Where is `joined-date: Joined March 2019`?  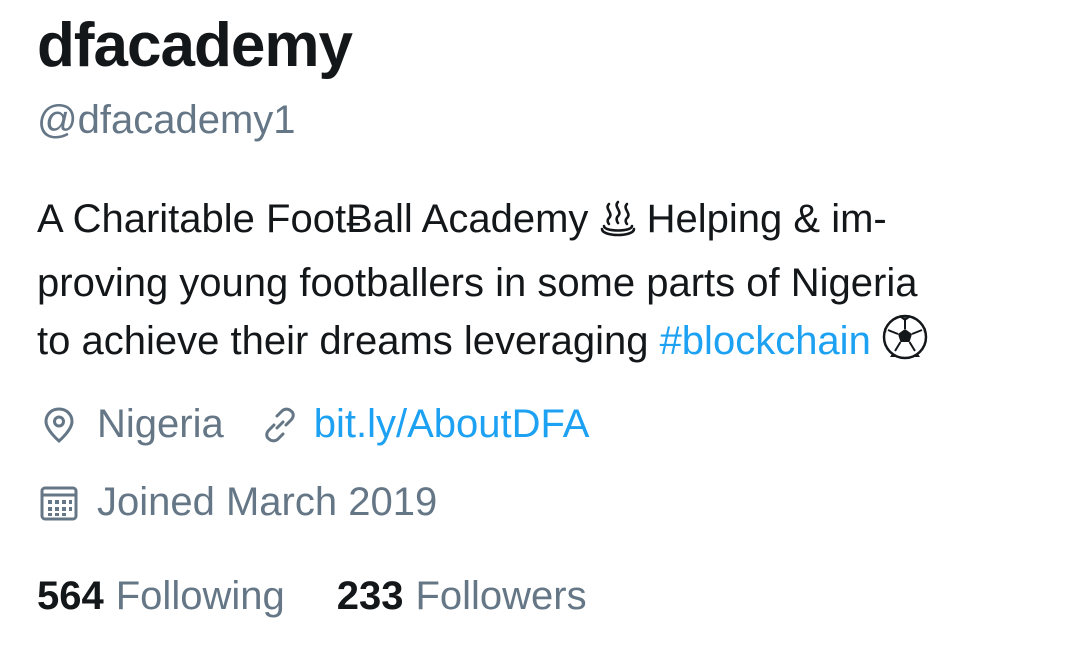
joined-date: Joined March 2019 is located at coordinates (267, 502).